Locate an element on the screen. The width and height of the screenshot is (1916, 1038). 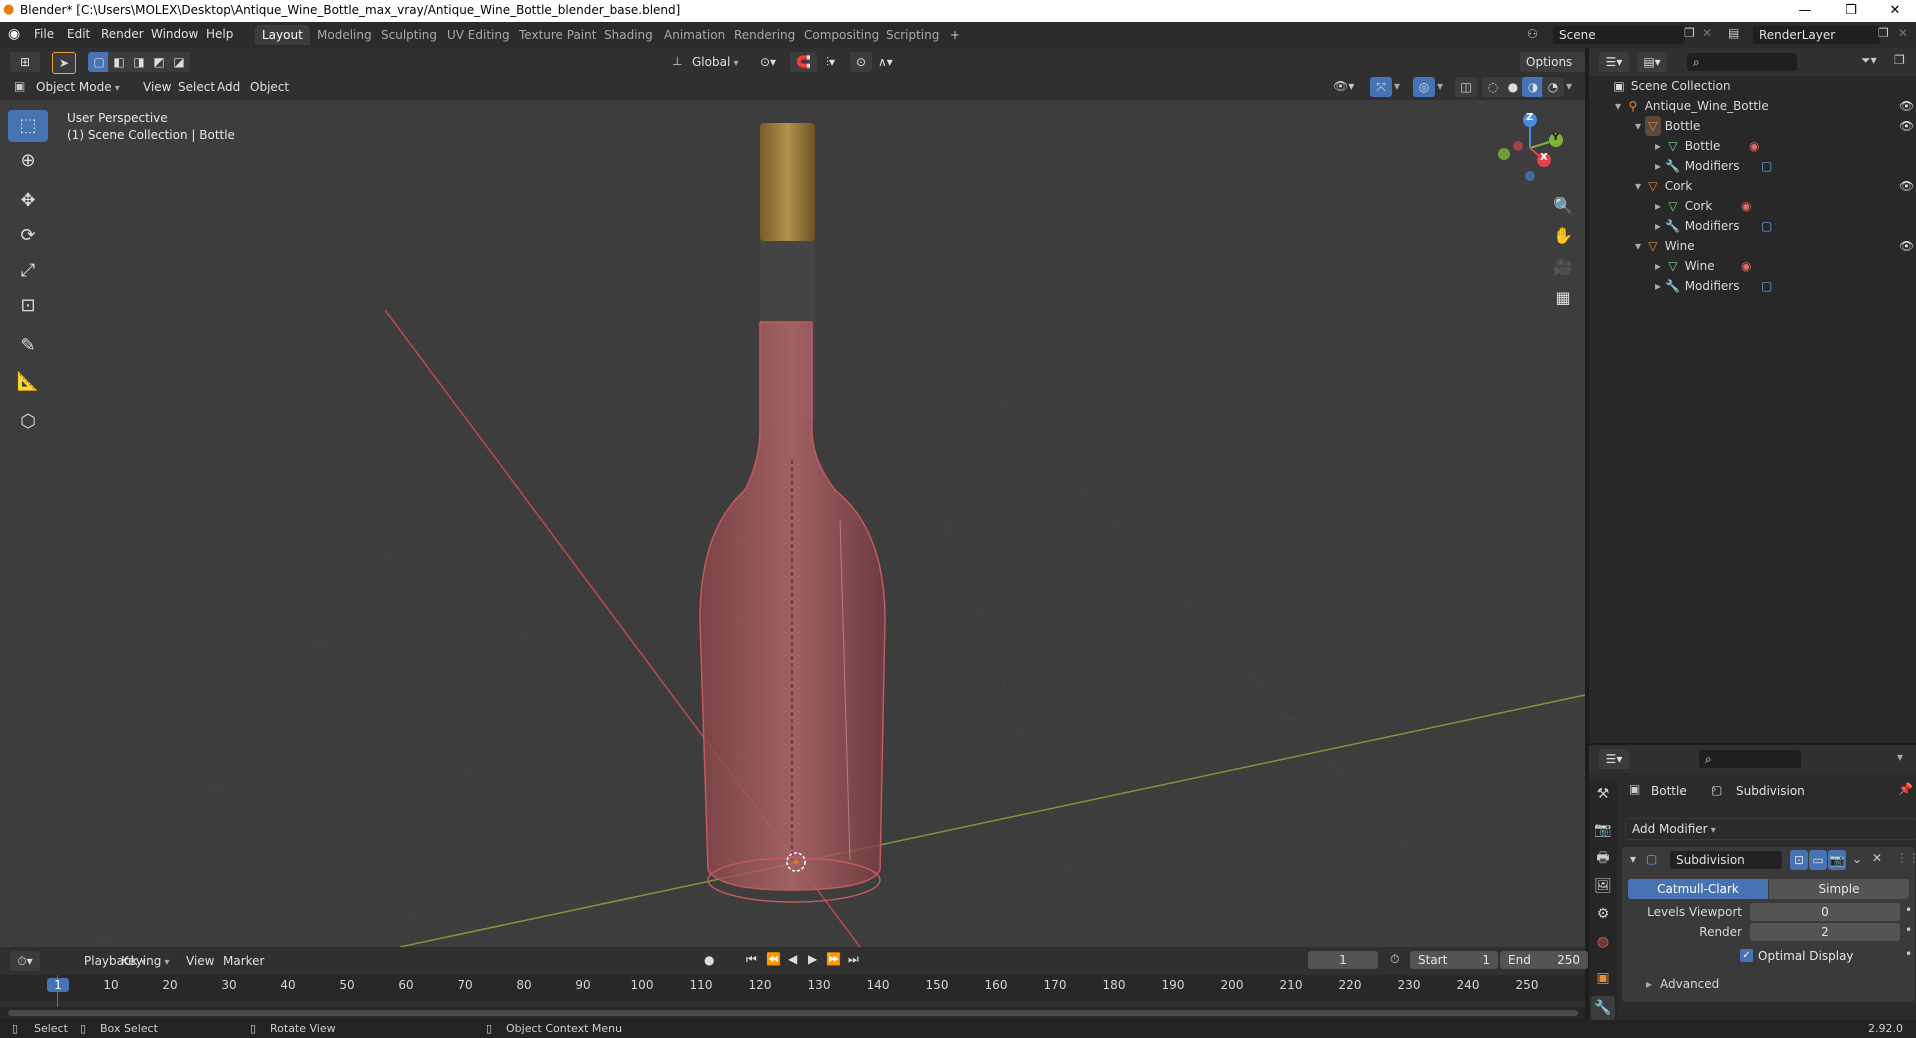
render-layer-icon: ▤ is located at coordinates (1733, 33).